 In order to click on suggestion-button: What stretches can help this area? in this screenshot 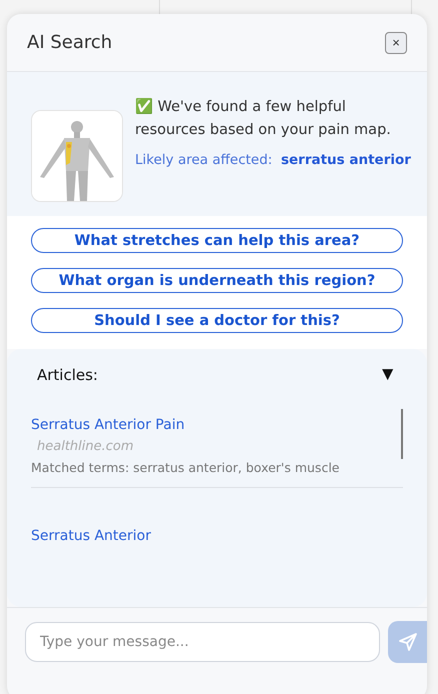, I will do `click(217, 240)`.